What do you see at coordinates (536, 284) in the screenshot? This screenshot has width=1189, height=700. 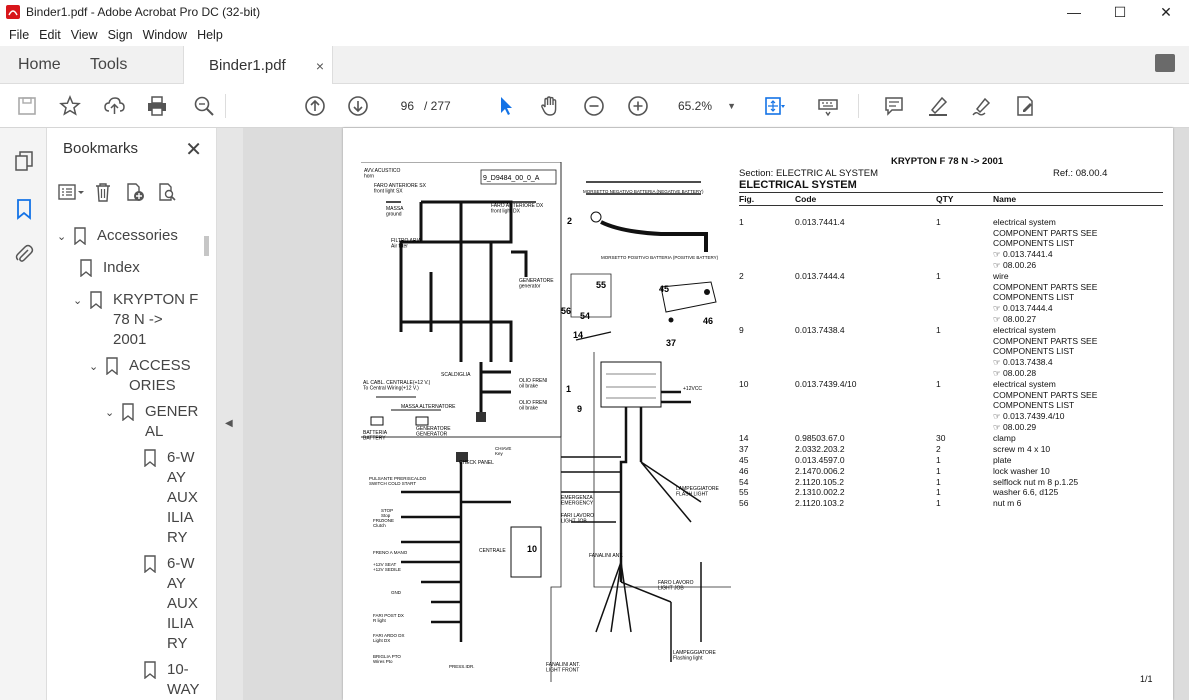 I see `diagram-label: GENERATORE generator` at bounding box center [536, 284].